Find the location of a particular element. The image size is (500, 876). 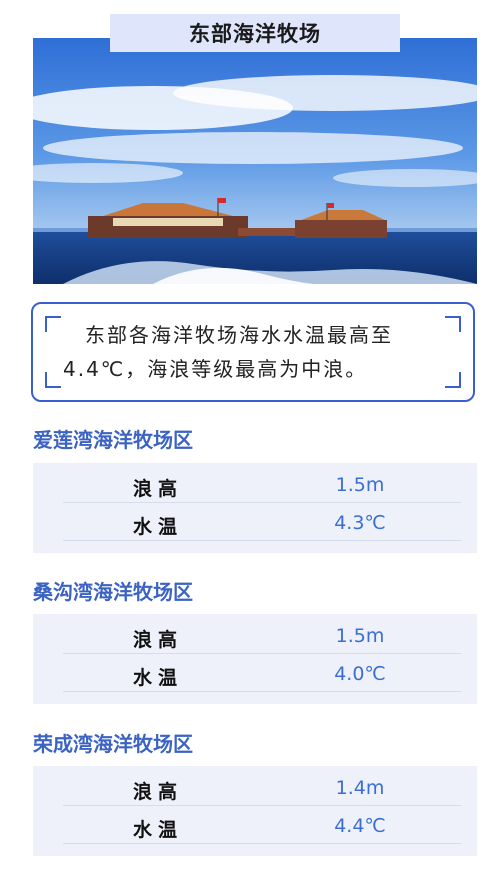

table-row: 浪高 1.4m is located at coordinates (255, 788).